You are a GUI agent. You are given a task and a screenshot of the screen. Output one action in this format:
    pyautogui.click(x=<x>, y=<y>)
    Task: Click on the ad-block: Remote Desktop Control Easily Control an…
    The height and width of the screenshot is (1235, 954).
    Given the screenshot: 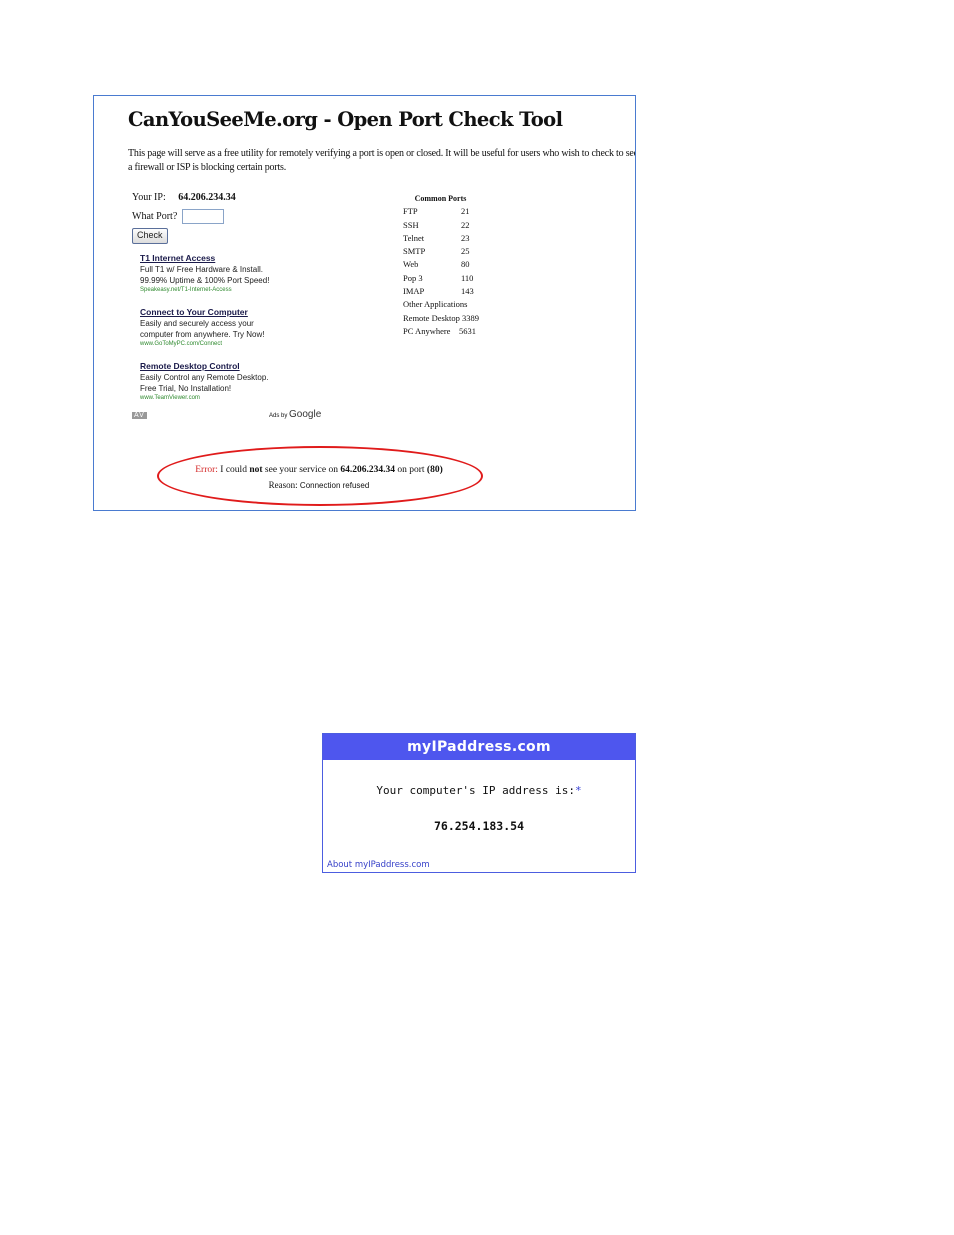 What is the action you would take?
    pyautogui.click(x=204, y=381)
    